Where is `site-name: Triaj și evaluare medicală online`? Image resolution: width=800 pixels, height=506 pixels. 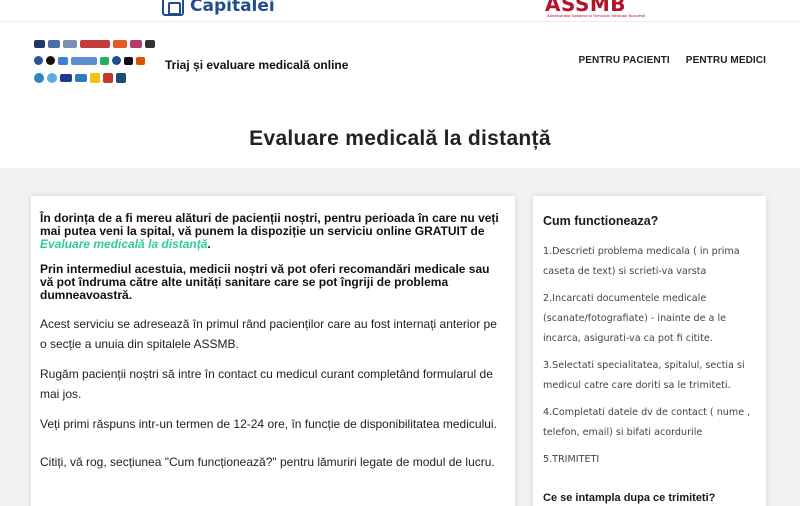 site-name: Triaj și evaluare medicală online is located at coordinates (256, 65).